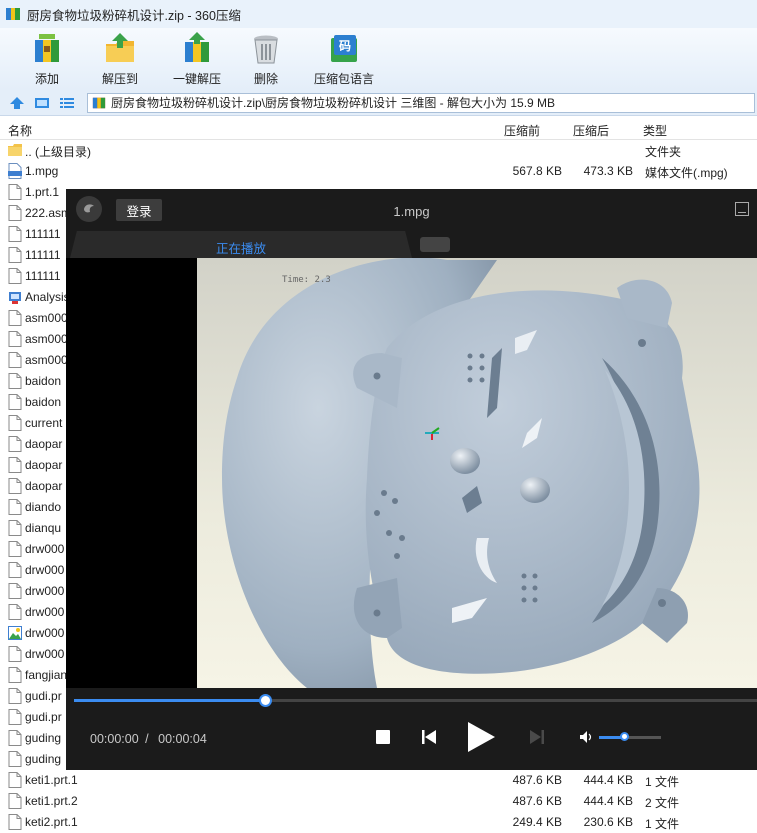 The width and height of the screenshot is (757, 833). I want to click on delete-trash-icon, so click(266, 49).